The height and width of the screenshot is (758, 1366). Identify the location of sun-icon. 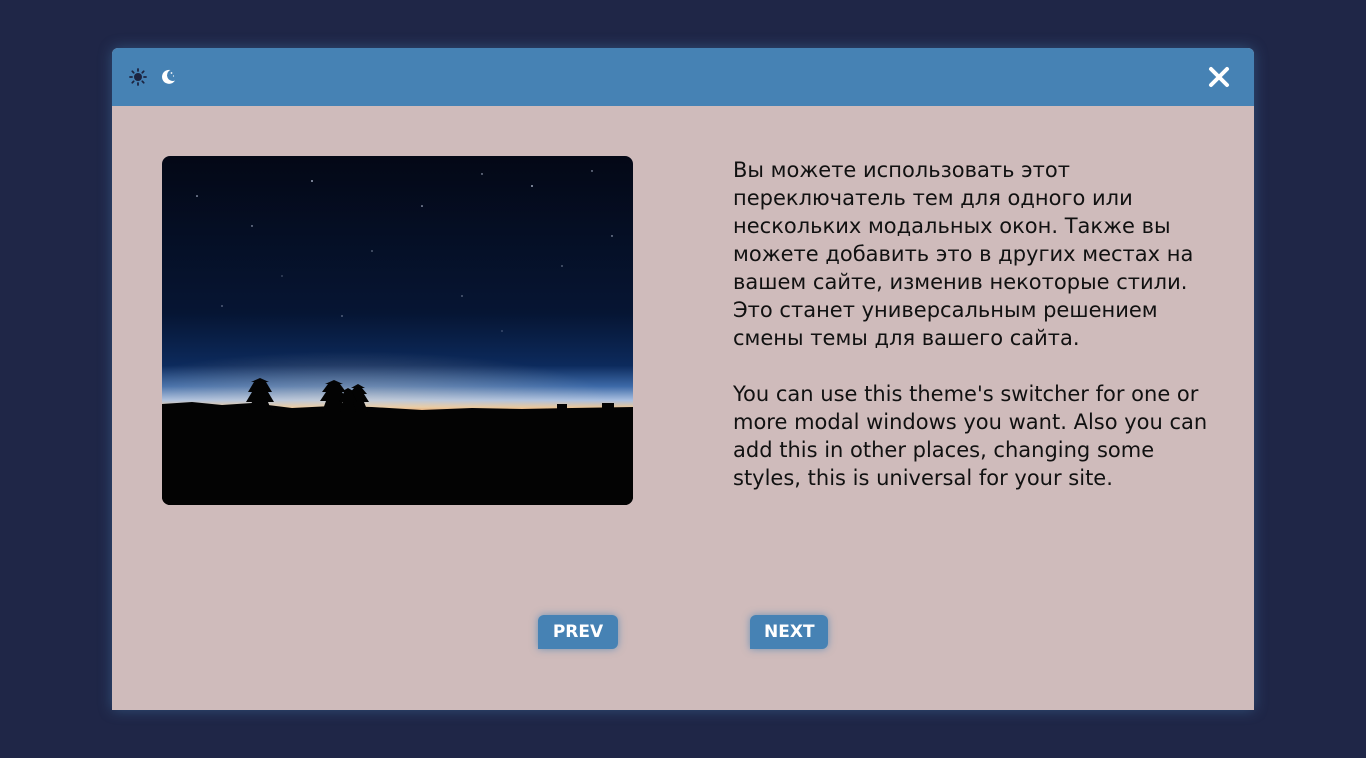
(138, 77).